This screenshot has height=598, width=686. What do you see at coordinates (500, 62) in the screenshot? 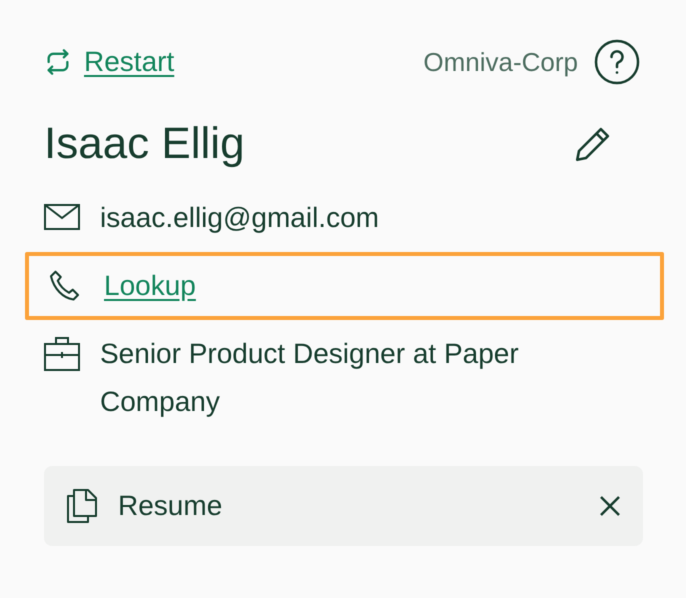
I see `organization-name: Omniva-Corp` at bounding box center [500, 62].